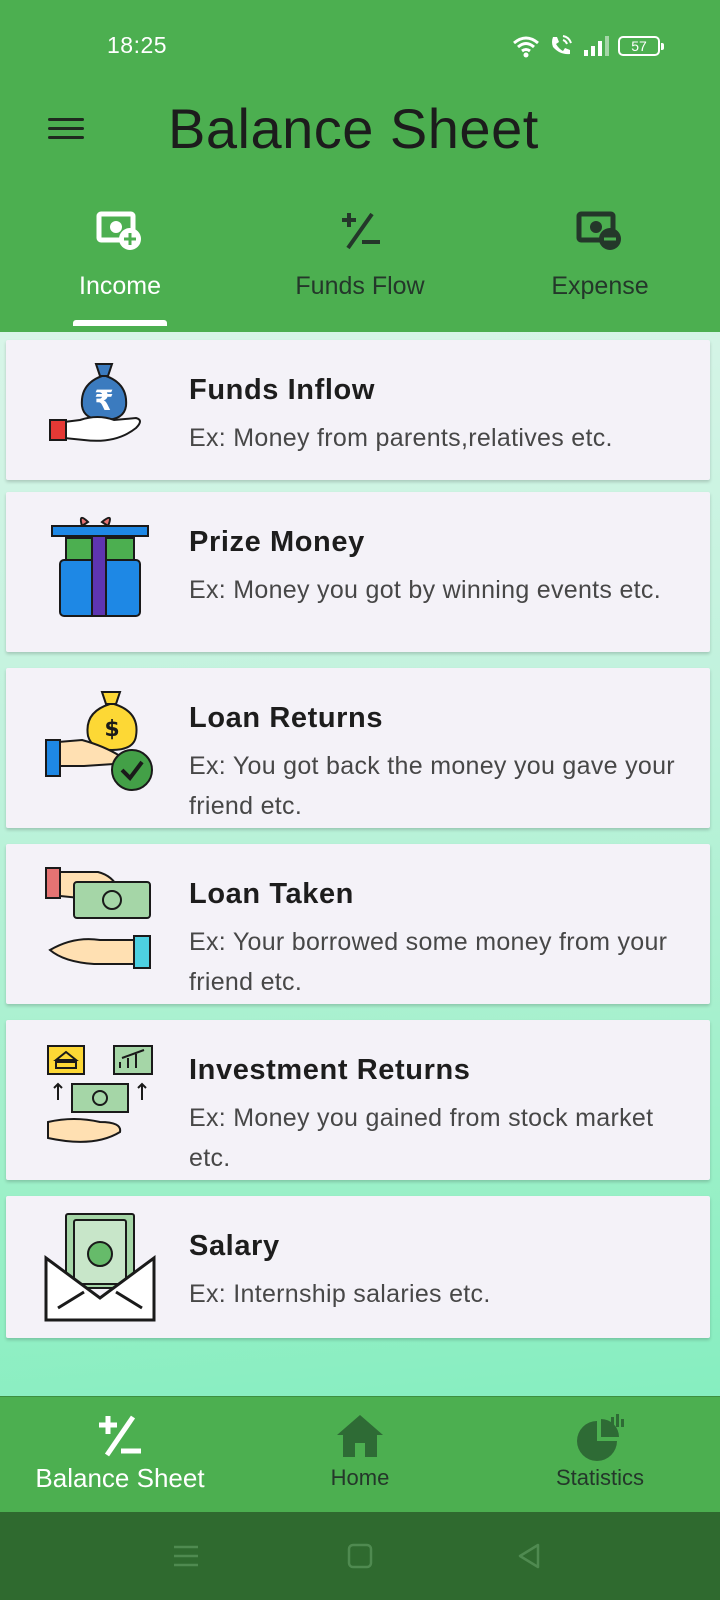  I want to click on money-bag-check-icon: $, so click(99, 741).